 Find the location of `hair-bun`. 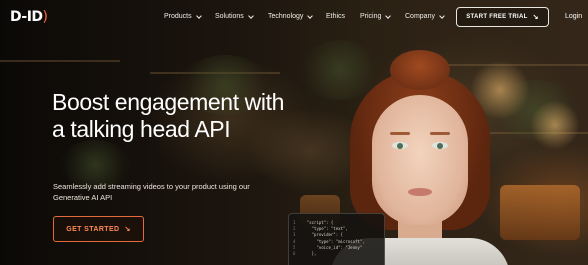

hair-bun is located at coordinates (420, 70).